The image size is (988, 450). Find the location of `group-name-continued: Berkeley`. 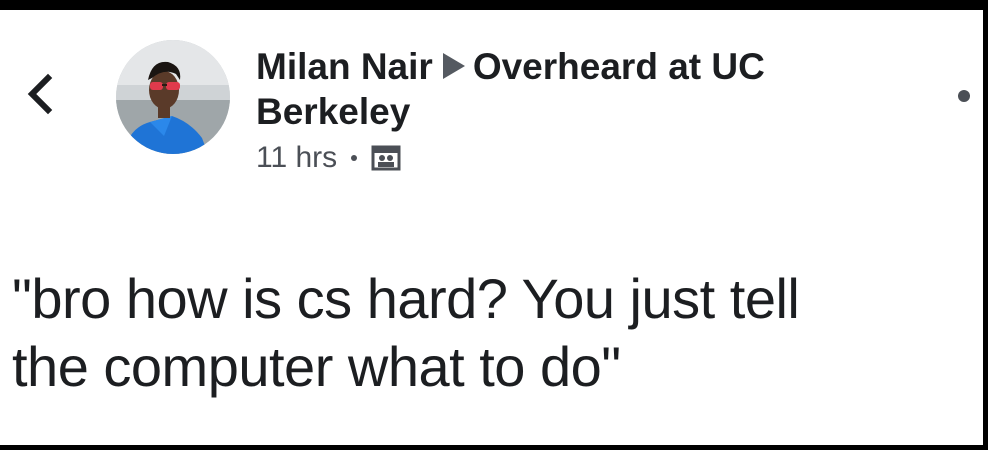

group-name-continued: Berkeley is located at coordinates (333, 111).